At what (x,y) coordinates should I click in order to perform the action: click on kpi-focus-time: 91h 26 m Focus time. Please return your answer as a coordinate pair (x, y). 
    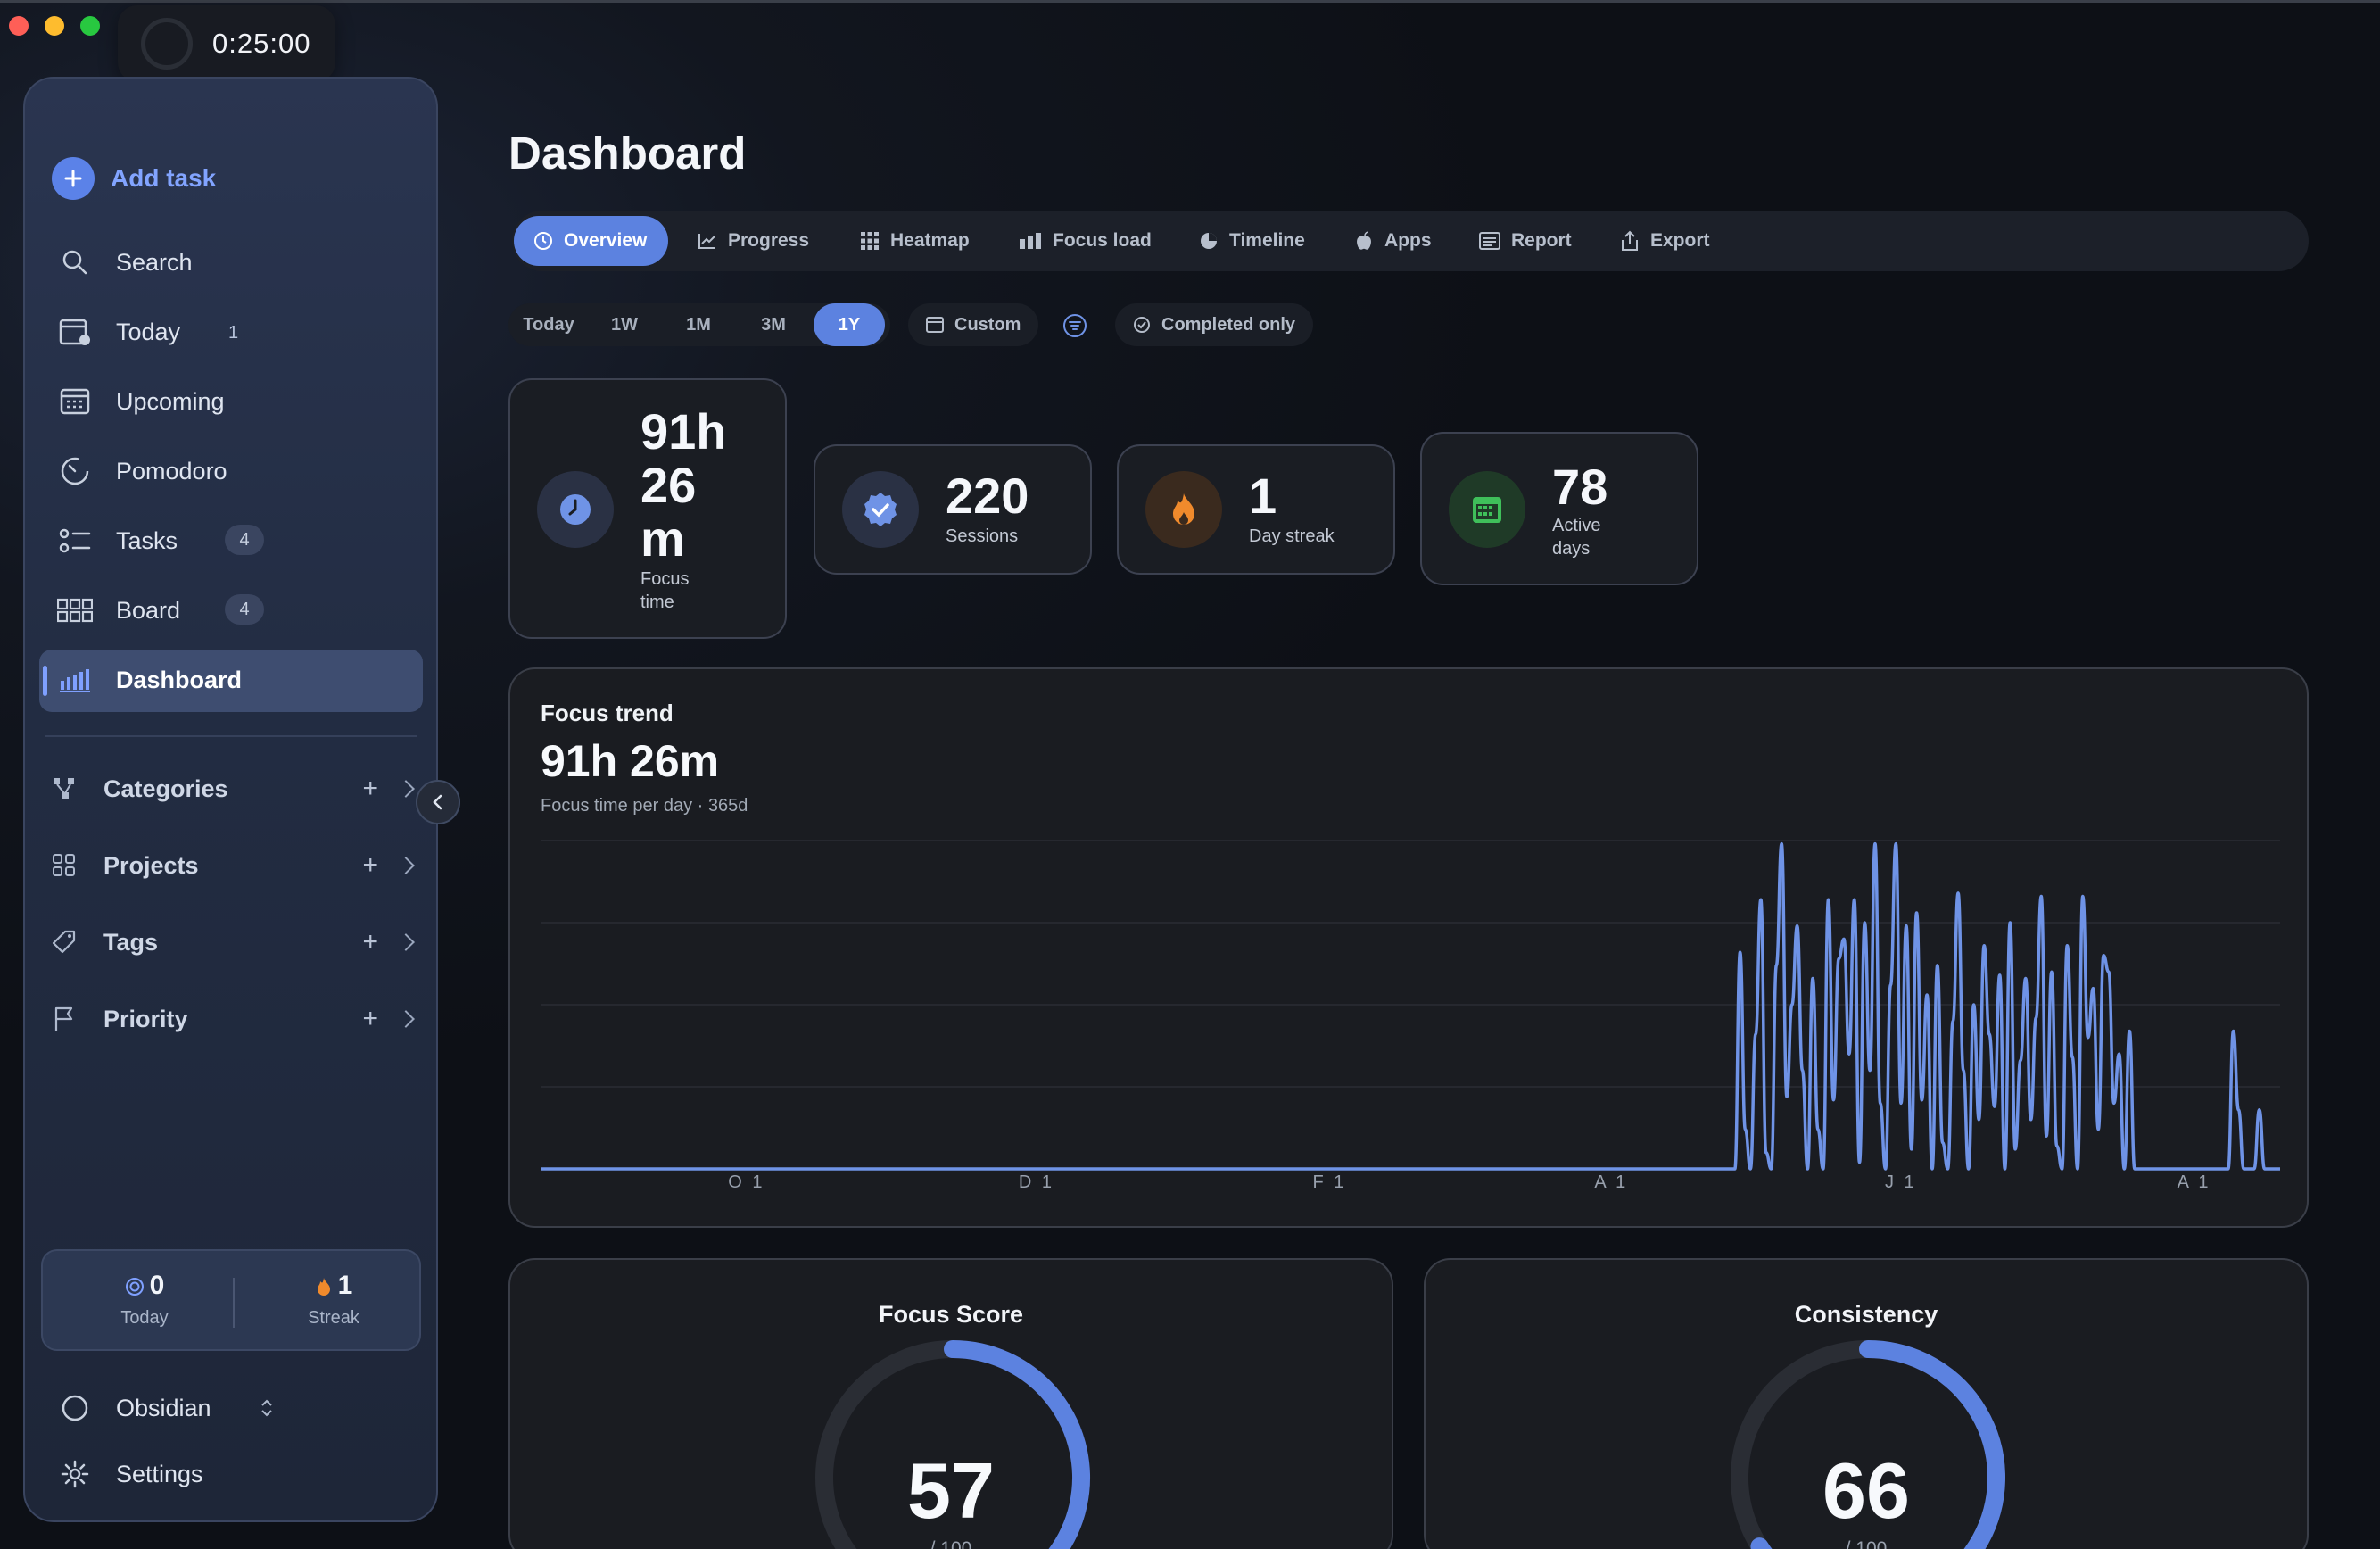
    Looking at the image, I should click on (647, 508).